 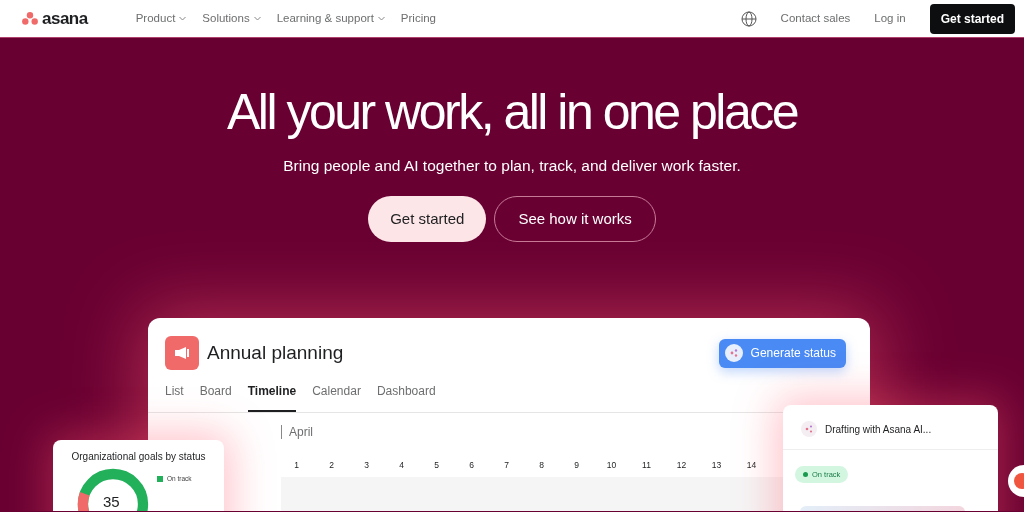 What do you see at coordinates (138, 457) in the screenshot?
I see `card-title: Organizational goals by status` at bounding box center [138, 457].